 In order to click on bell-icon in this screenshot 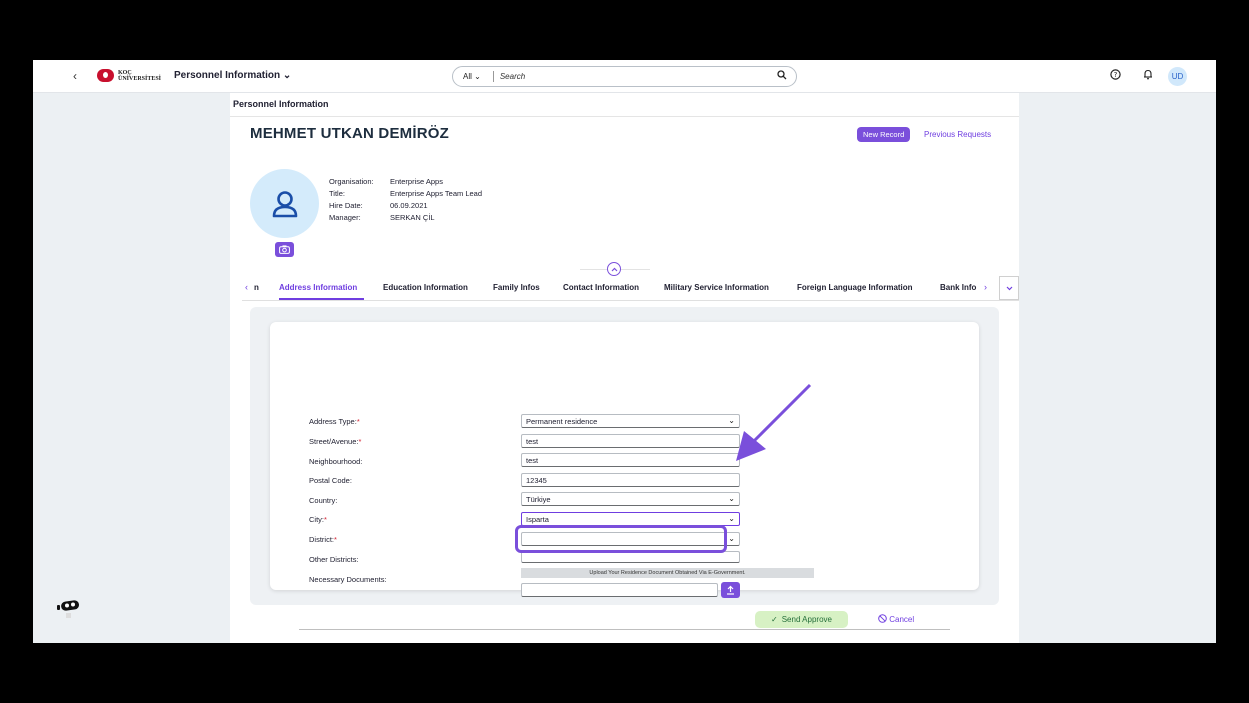, I will do `click(1148, 76)`.